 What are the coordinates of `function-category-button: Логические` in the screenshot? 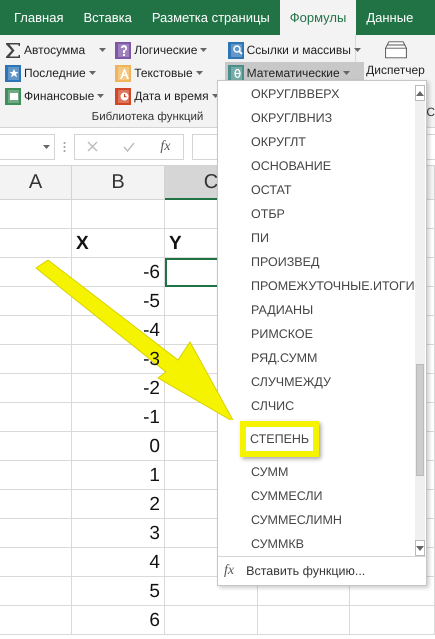 It's located at (167, 50).